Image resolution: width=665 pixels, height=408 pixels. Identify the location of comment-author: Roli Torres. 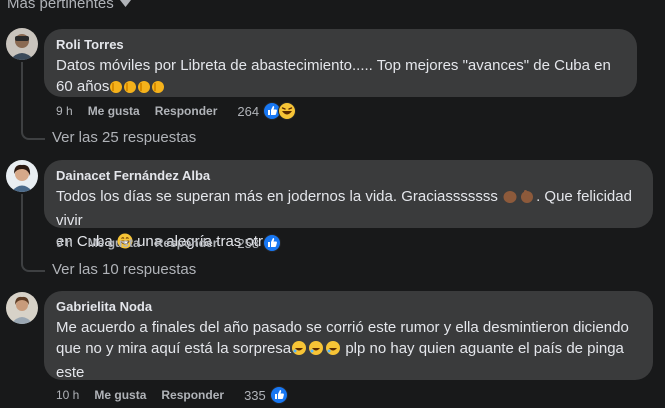
(340, 44).